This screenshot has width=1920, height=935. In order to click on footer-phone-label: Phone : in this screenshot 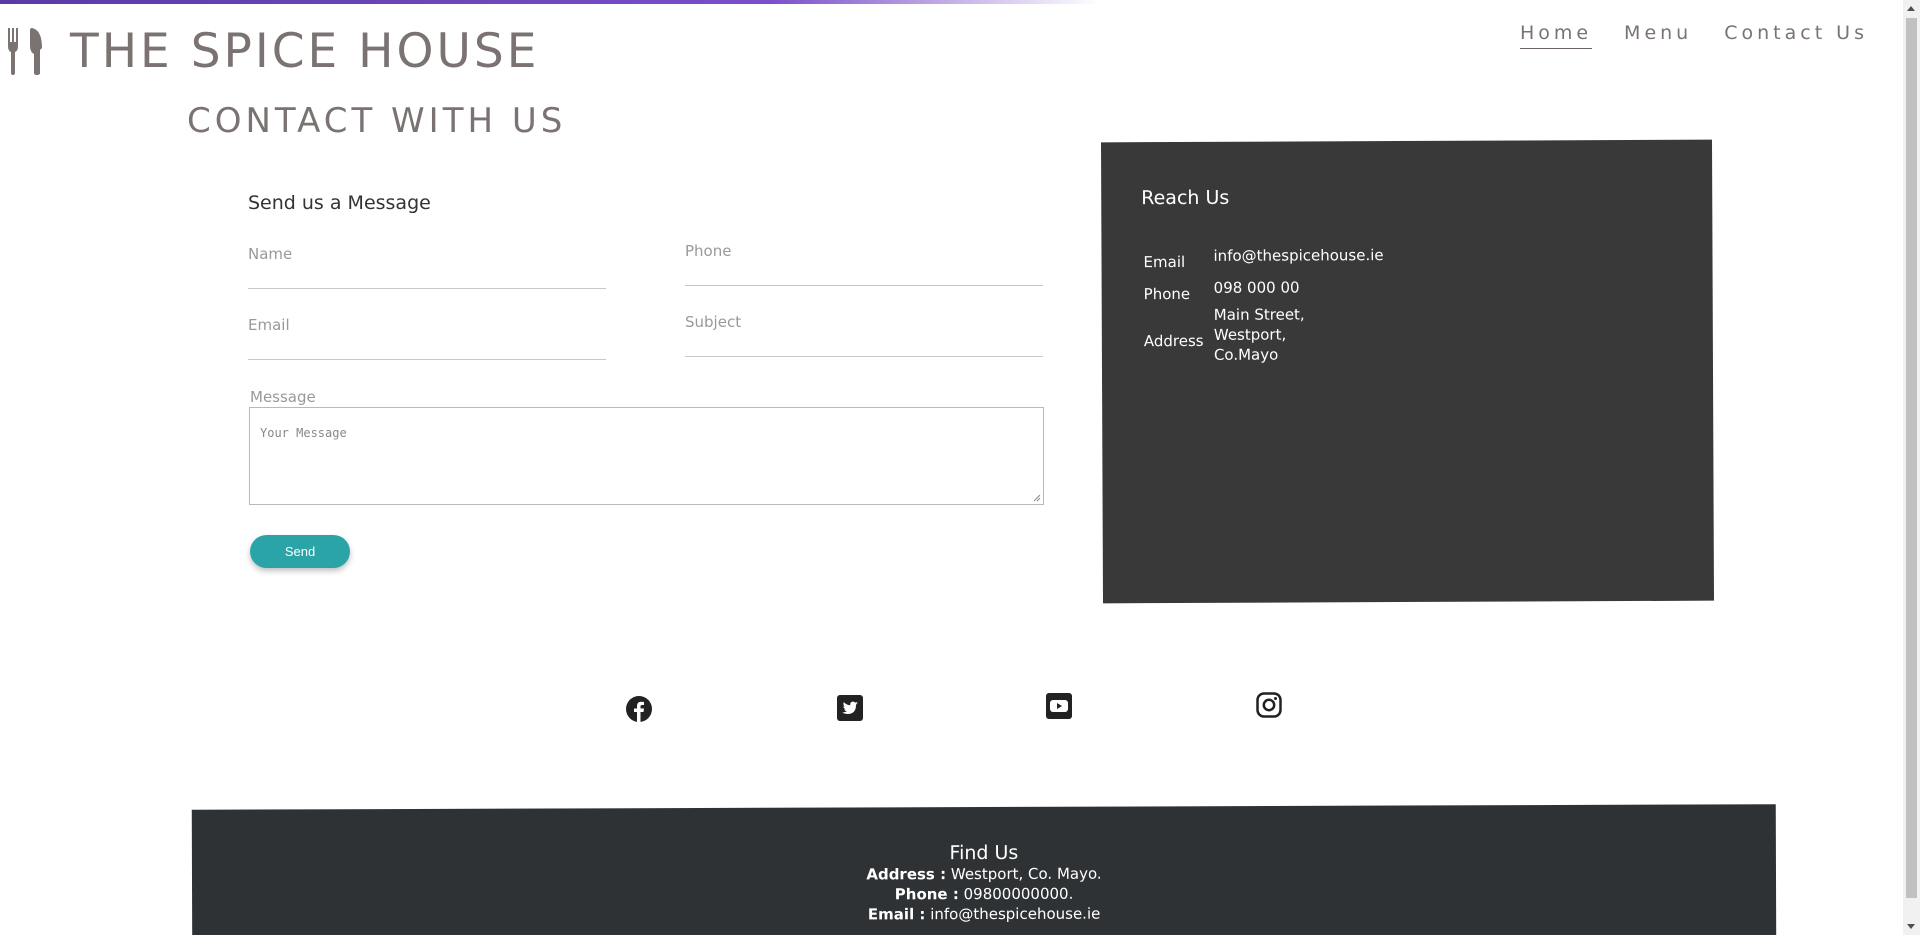, I will do `click(926, 894)`.